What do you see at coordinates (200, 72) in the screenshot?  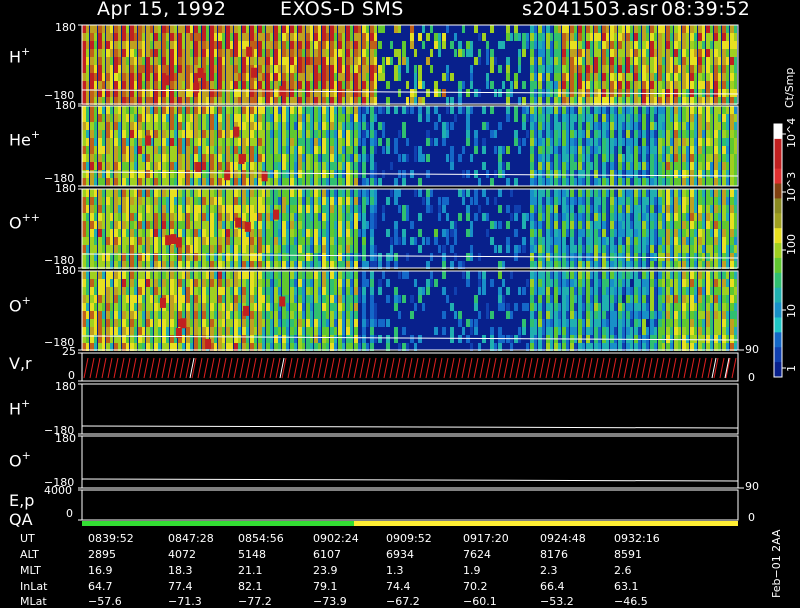 I see `hotspot` at bounding box center [200, 72].